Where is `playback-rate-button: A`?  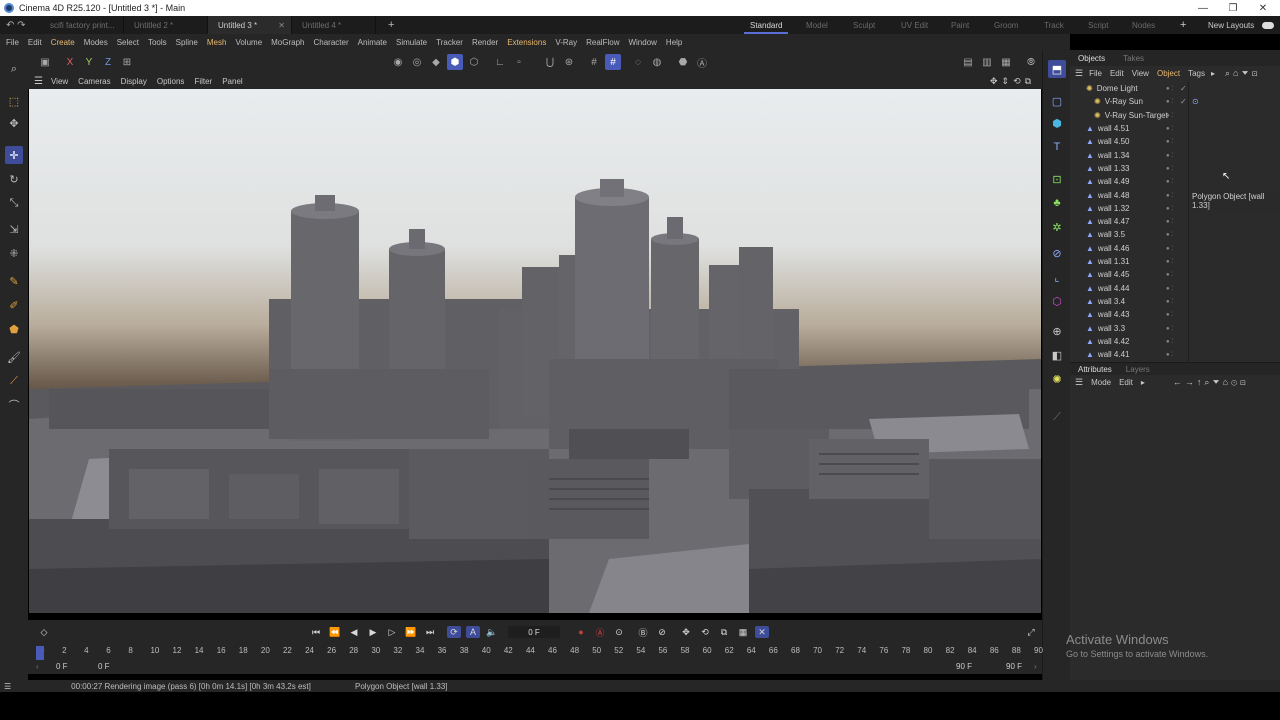
playback-rate-button: A is located at coordinates (473, 632).